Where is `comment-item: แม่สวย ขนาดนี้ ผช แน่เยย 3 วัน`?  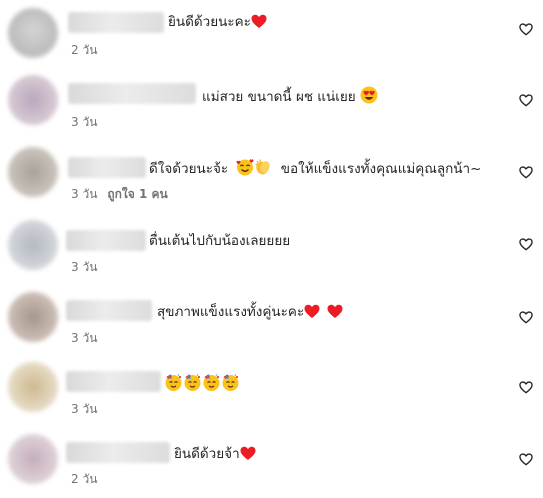
comment-item: แม่สวย ขนาดนี้ ผช แน่เยย 3 วัน is located at coordinates (271, 105).